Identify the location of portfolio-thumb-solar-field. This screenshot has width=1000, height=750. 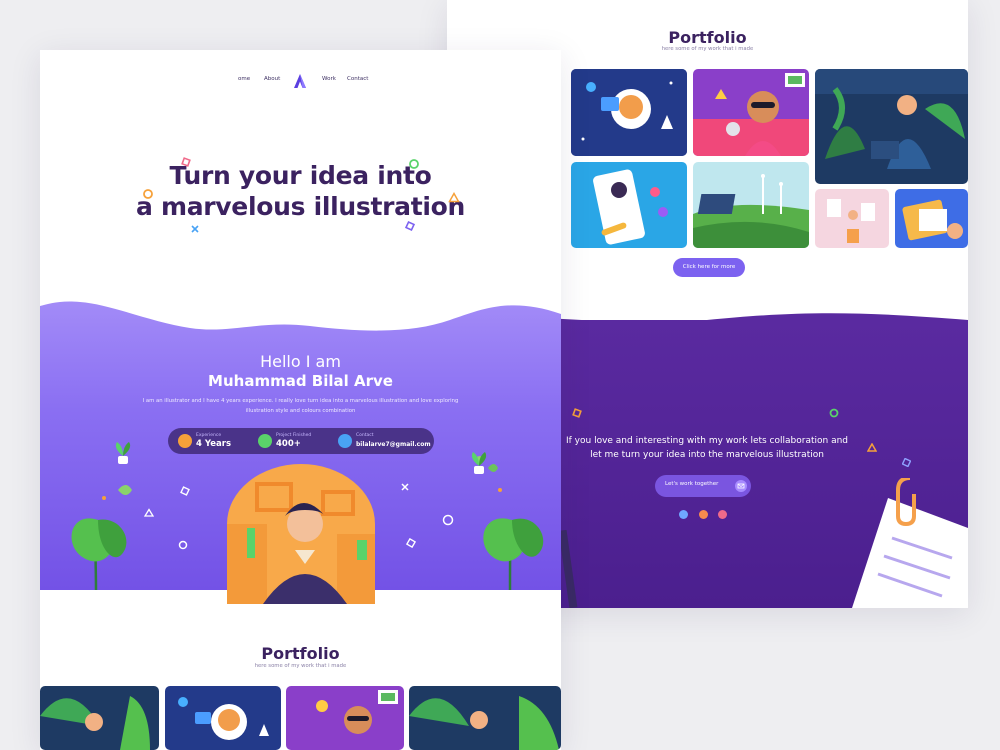
(751, 205).